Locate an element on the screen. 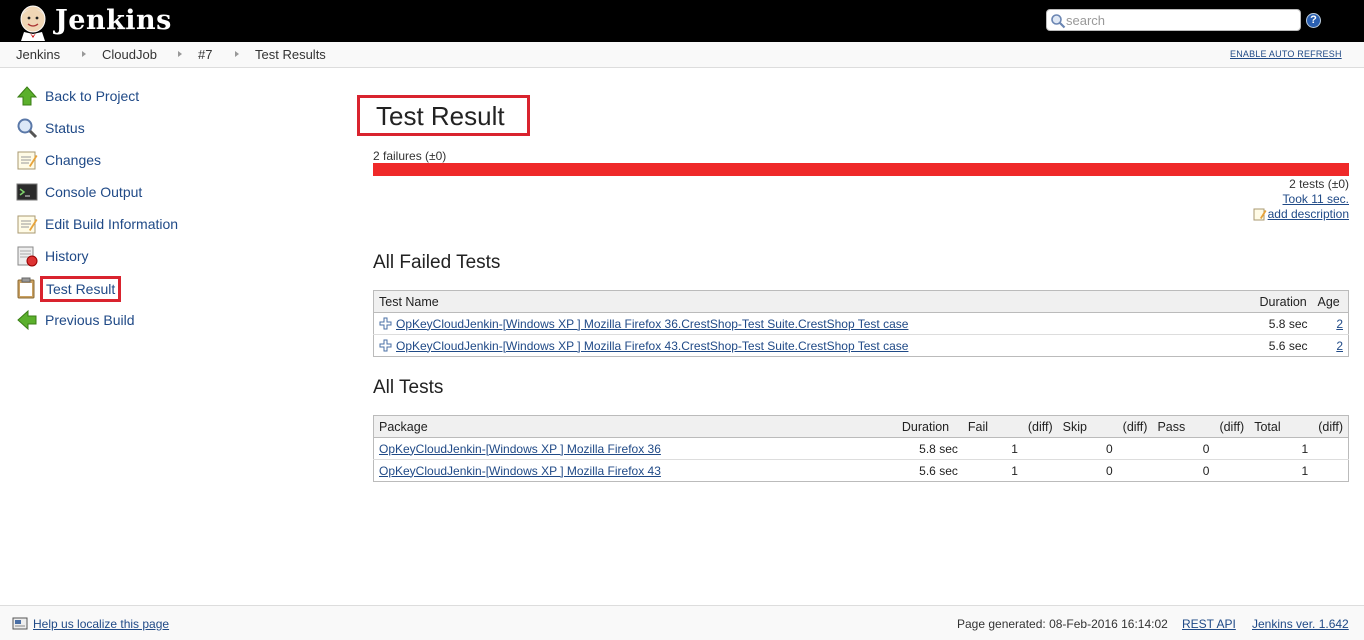 This screenshot has height=640, width=1364. search-input is located at coordinates (1181, 20).